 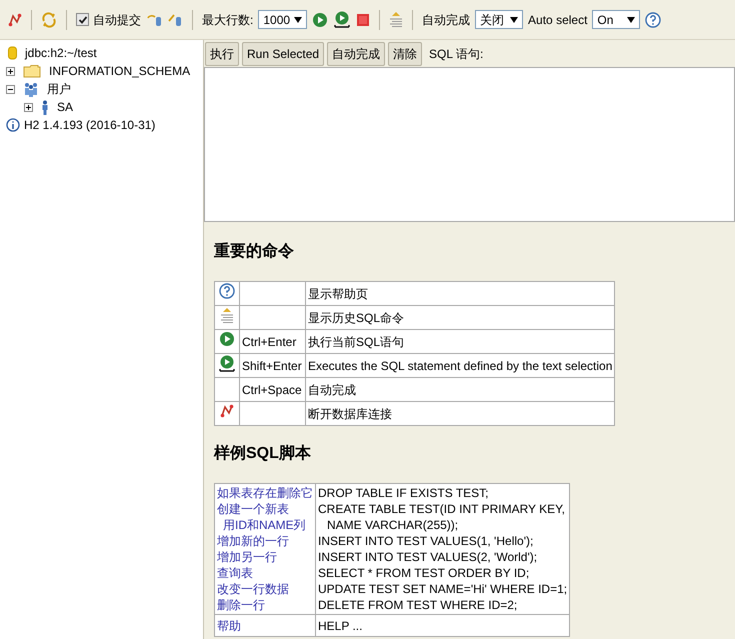 I want to click on command-description: 显示帮助页, so click(x=338, y=293).